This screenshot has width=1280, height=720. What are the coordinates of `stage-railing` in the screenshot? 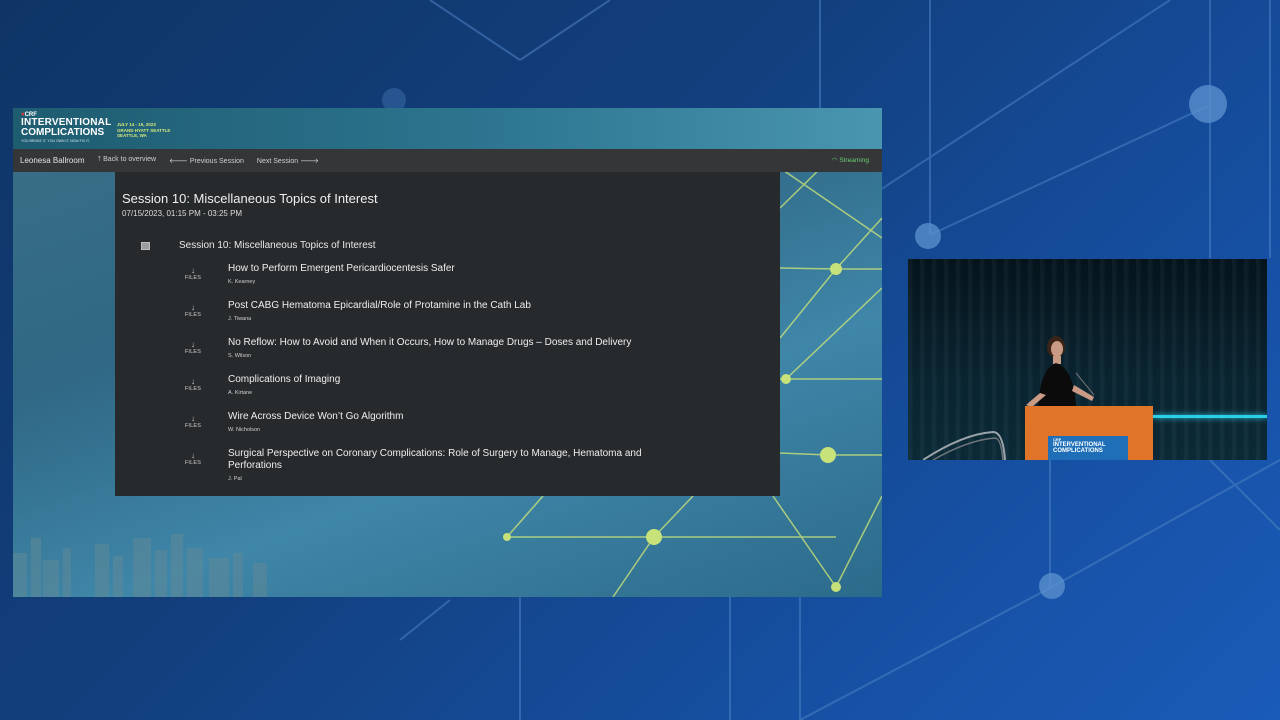 It's located at (964, 445).